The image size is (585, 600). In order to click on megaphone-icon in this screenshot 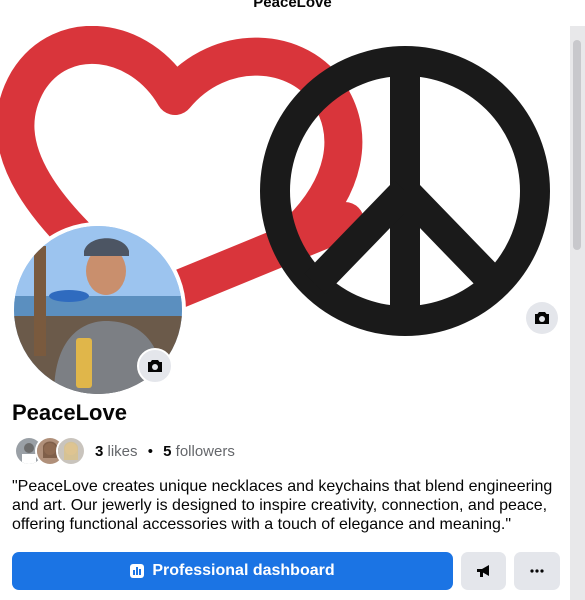, I will do `click(482, 571)`.